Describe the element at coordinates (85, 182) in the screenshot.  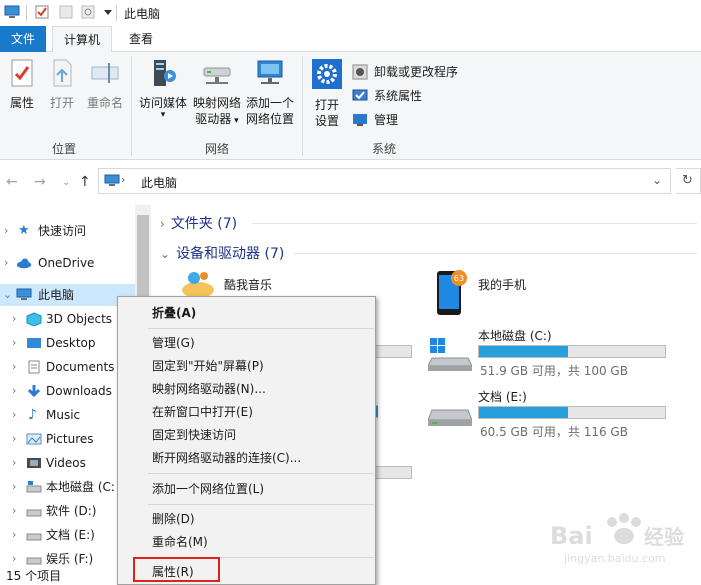
I see `up-arrow-icon: ↑` at that location.